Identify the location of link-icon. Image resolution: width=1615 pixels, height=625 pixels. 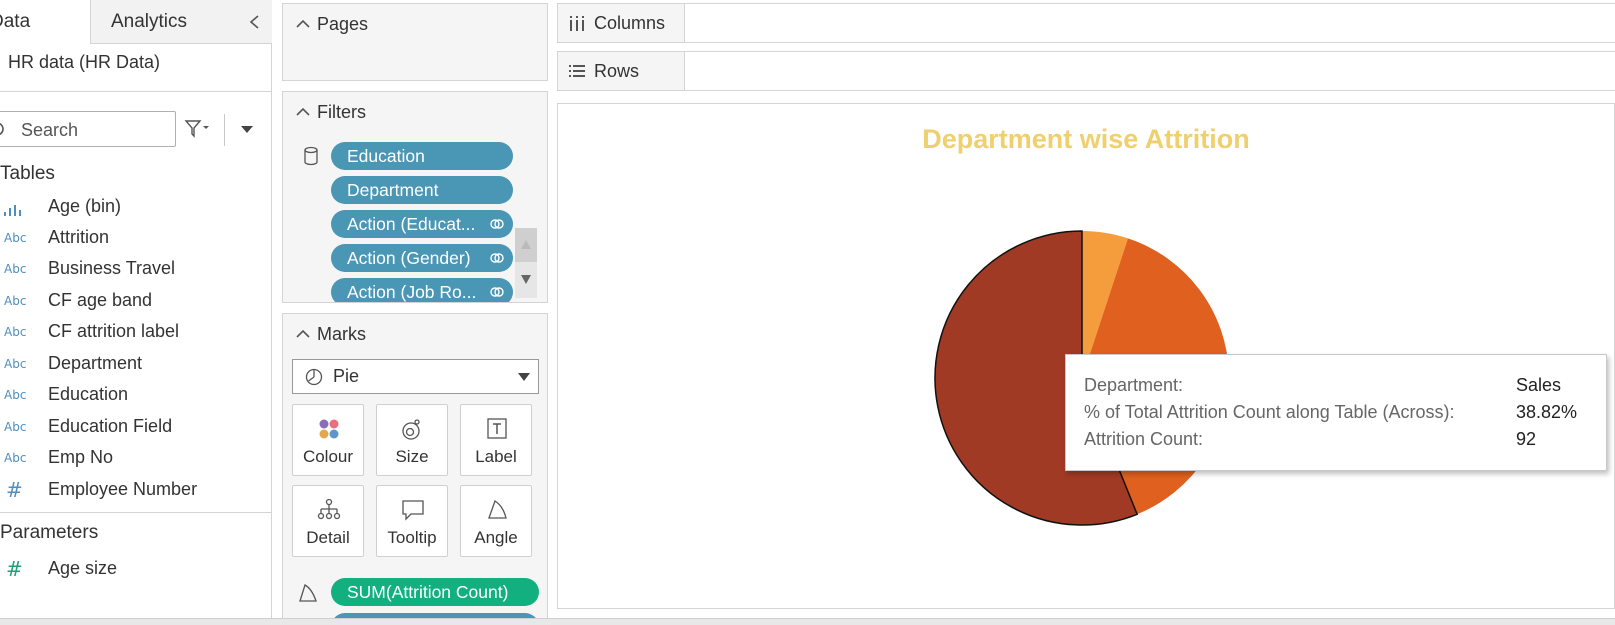
(497, 224).